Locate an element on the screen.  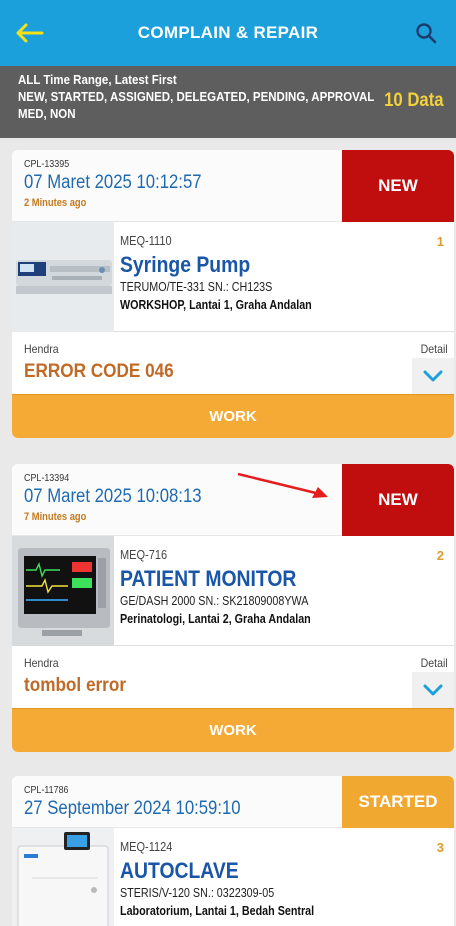
annotation-arrow-icon is located at coordinates (282, 485).